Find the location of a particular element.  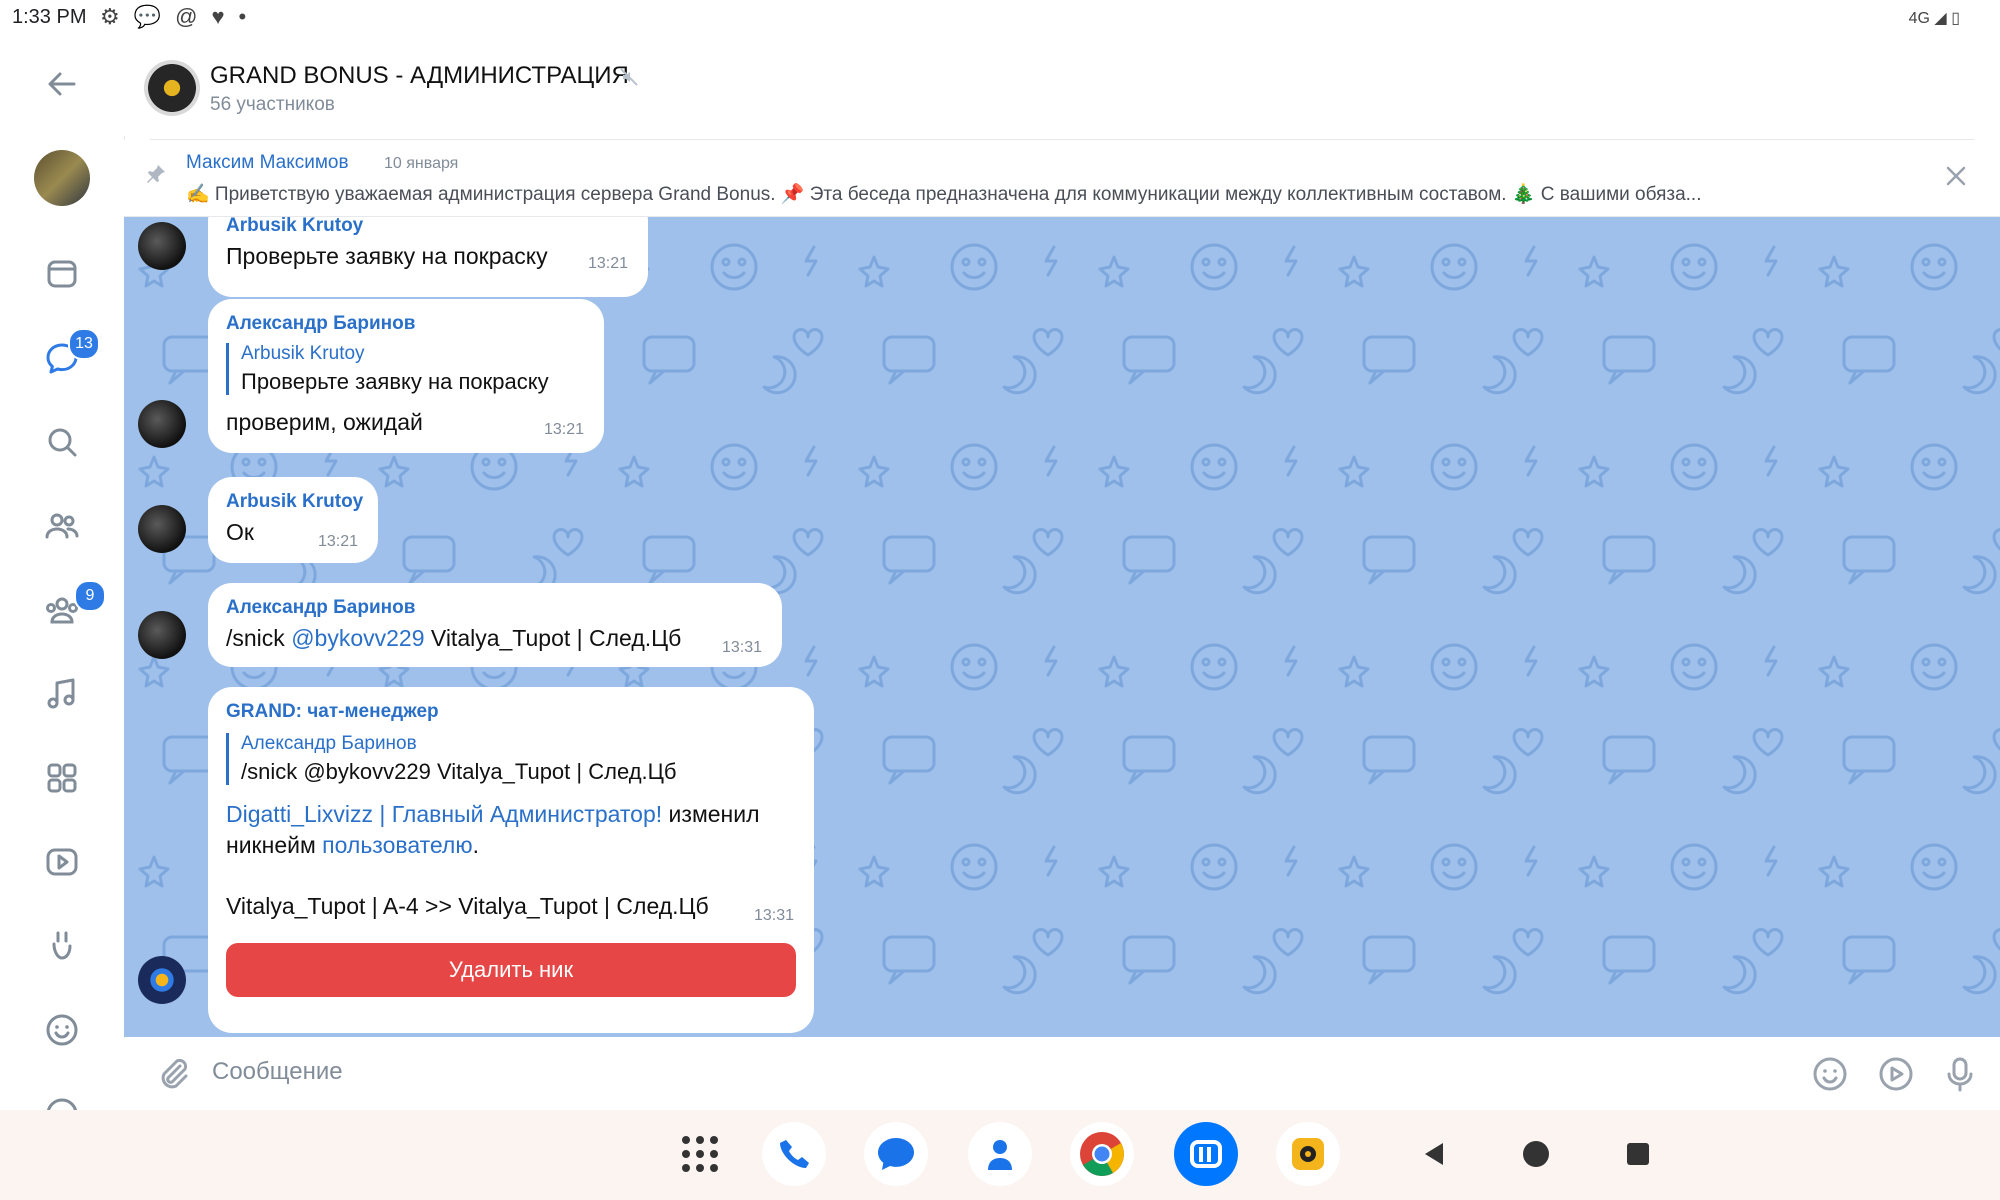

rail-item-stickers is located at coordinates (62, 1030).